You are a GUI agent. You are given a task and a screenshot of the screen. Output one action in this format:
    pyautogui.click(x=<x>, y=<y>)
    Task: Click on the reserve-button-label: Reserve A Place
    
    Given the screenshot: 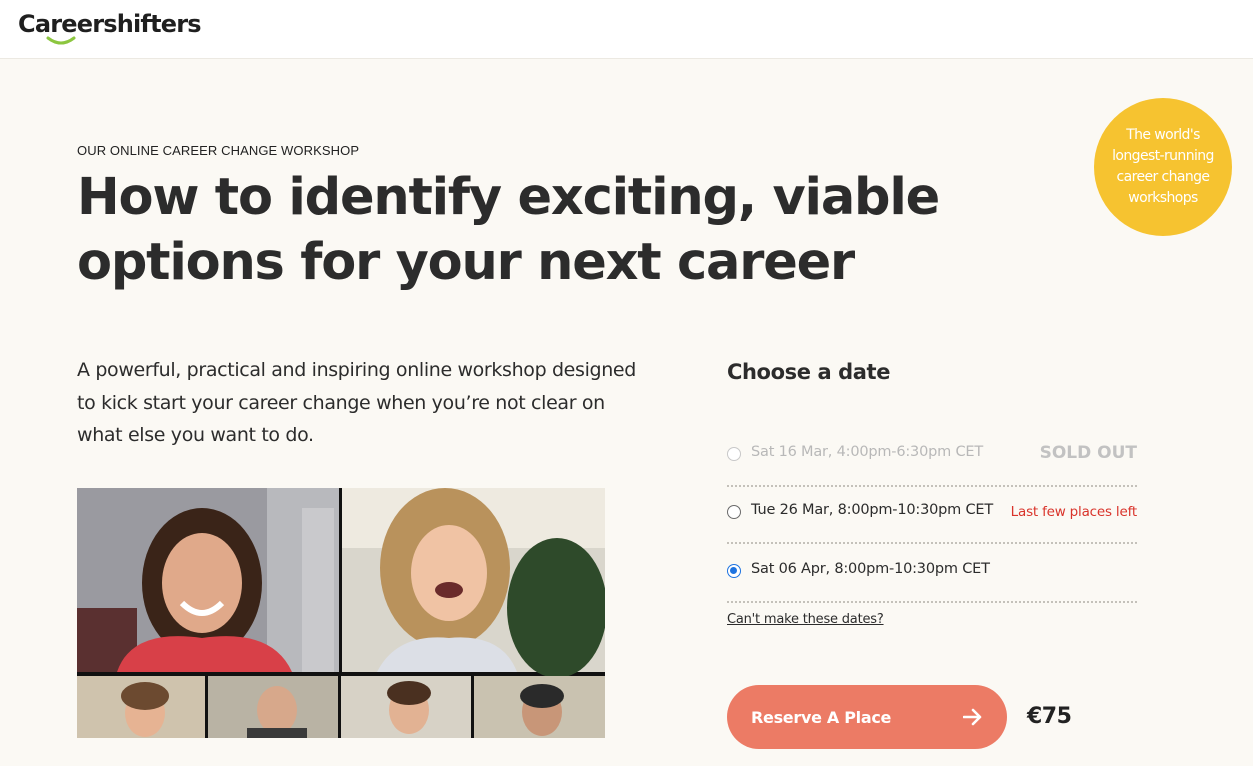 What is the action you would take?
    pyautogui.click(x=821, y=717)
    